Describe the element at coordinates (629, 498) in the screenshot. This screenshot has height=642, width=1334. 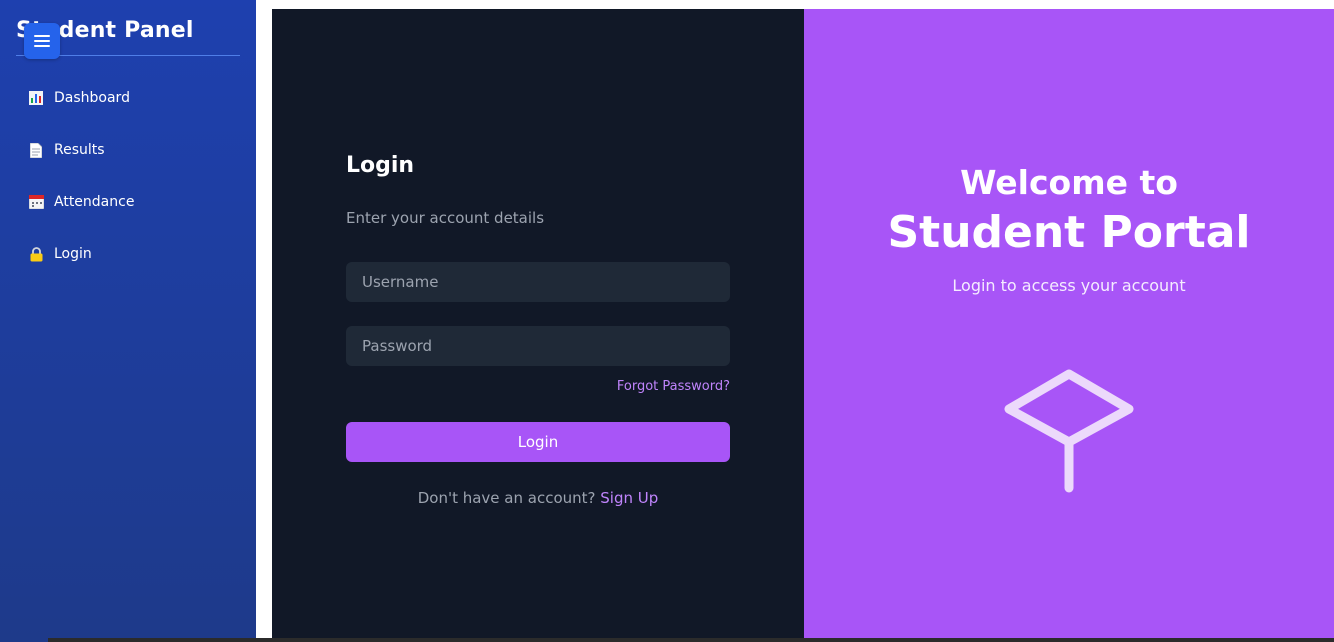
I see `signup-link: Sign Up` at that location.